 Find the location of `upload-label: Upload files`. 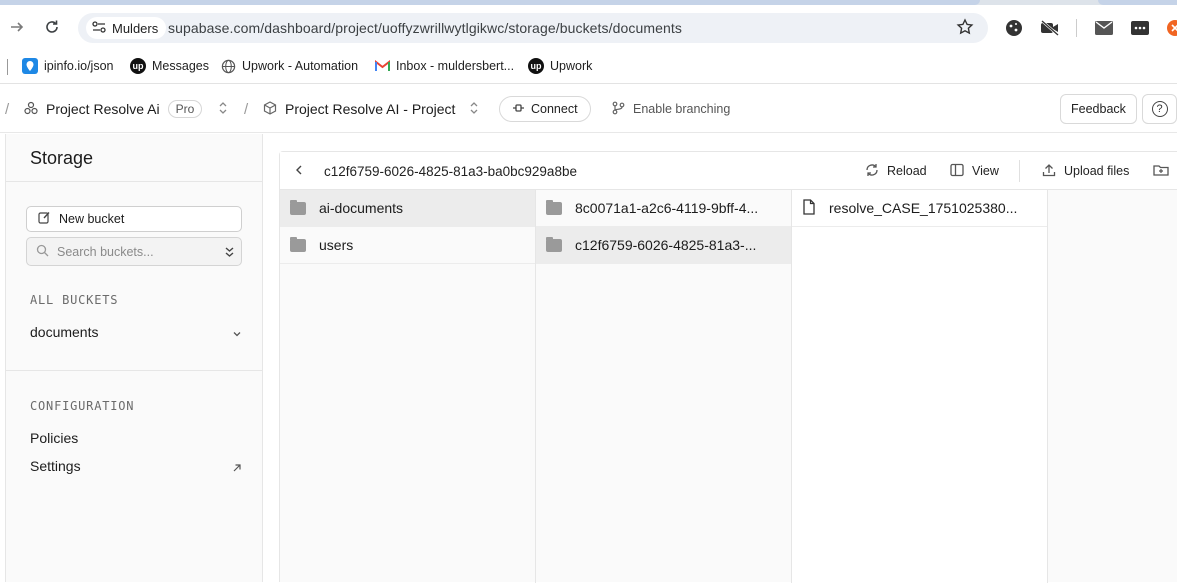

upload-label: Upload files is located at coordinates (1097, 171).